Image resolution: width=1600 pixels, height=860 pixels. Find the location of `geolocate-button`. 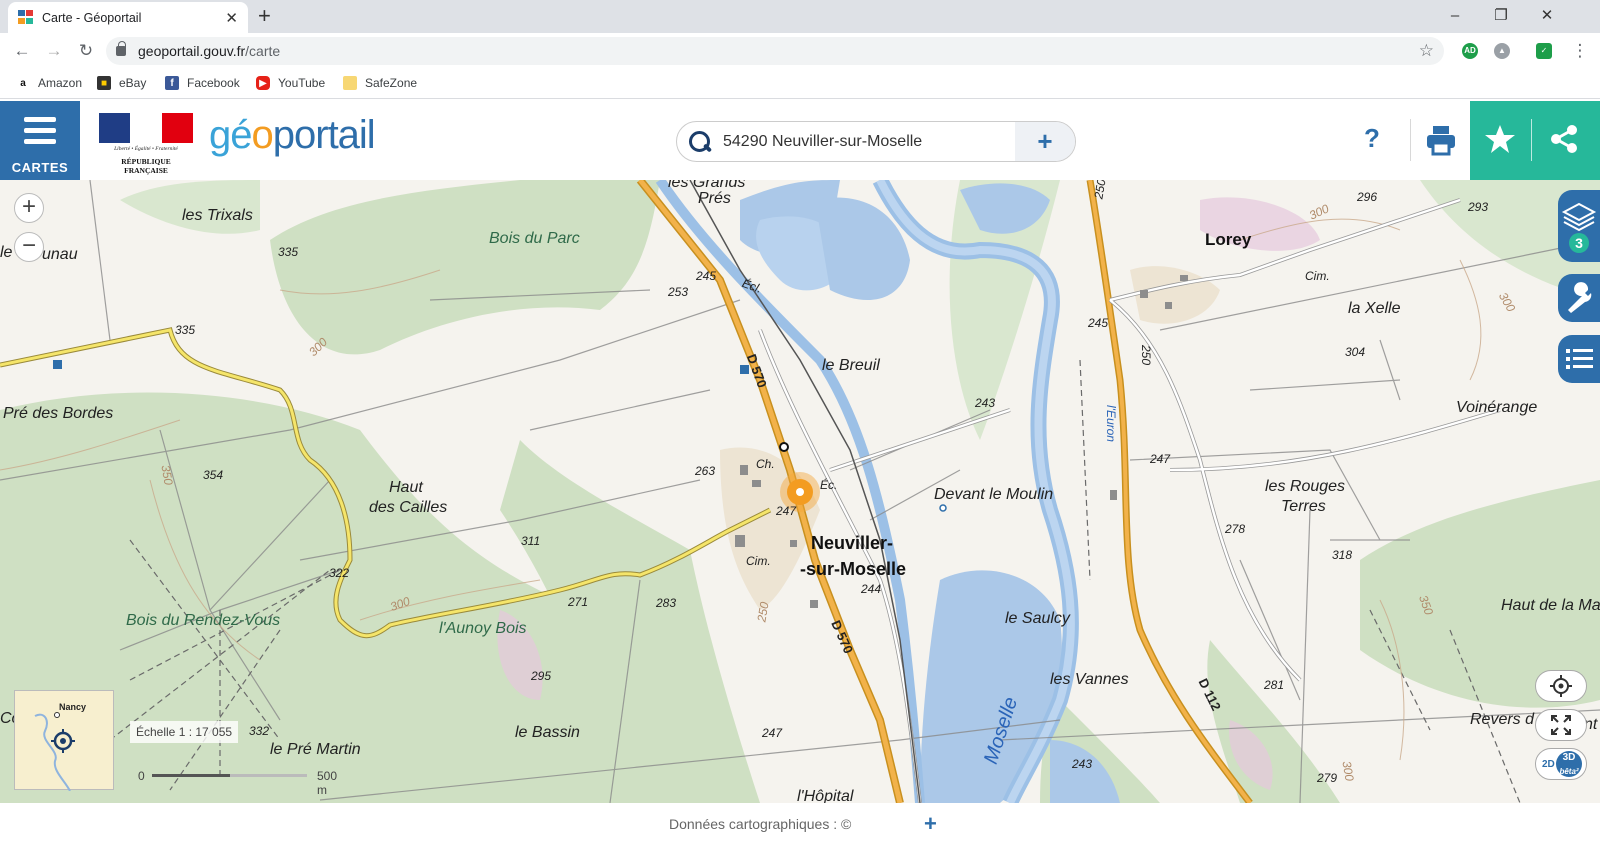

geolocate-button is located at coordinates (1561, 686).